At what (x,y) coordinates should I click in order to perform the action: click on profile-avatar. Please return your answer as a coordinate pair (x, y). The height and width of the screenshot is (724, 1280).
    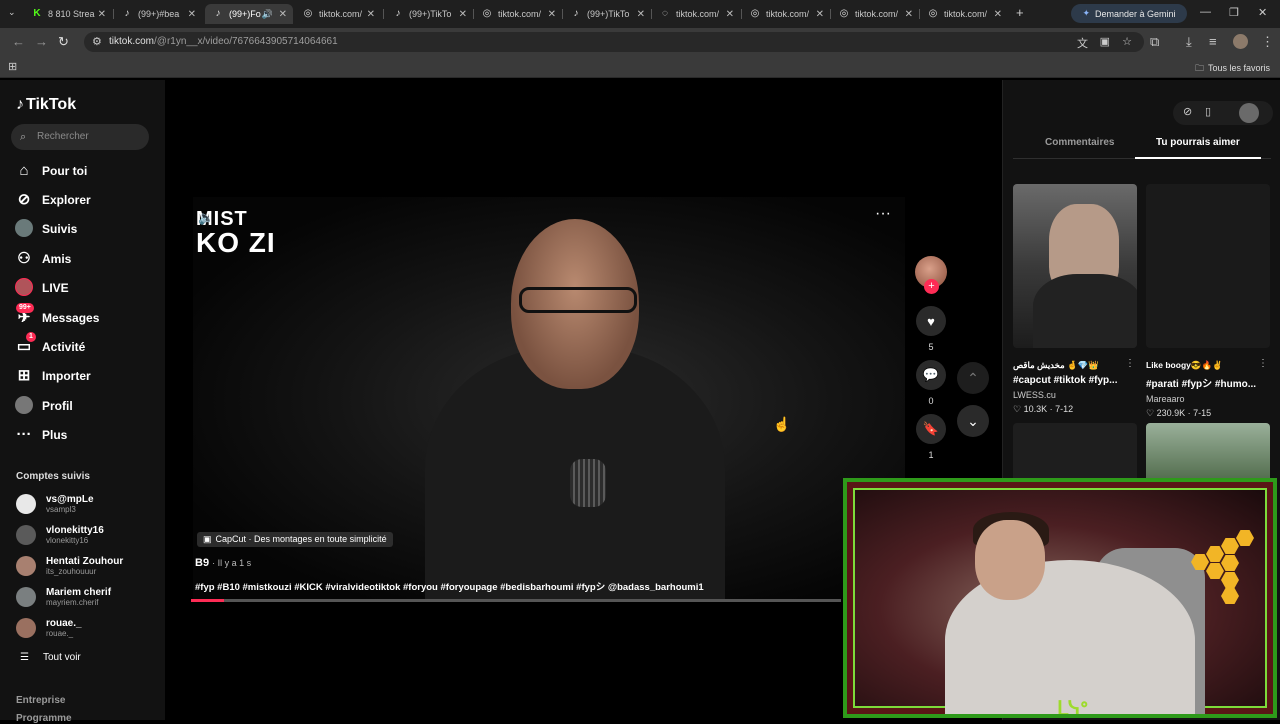
    Looking at the image, I should click on (1240, 41).